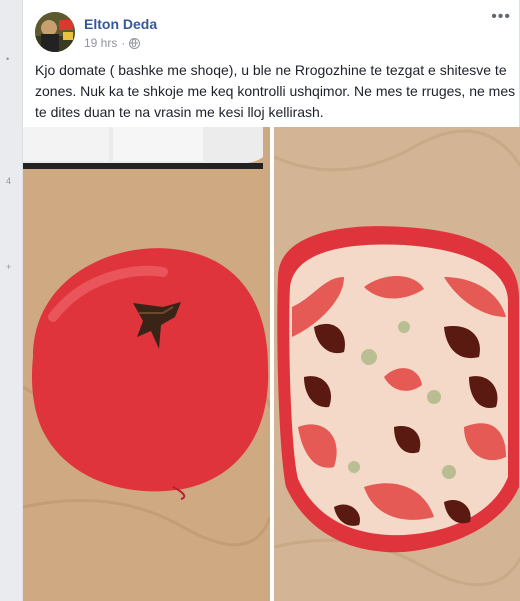 The image size is (520, 601). Describe the element at coordinates (11, 300) in the screenshot. I see `left-rail: • 4 +` at that location.